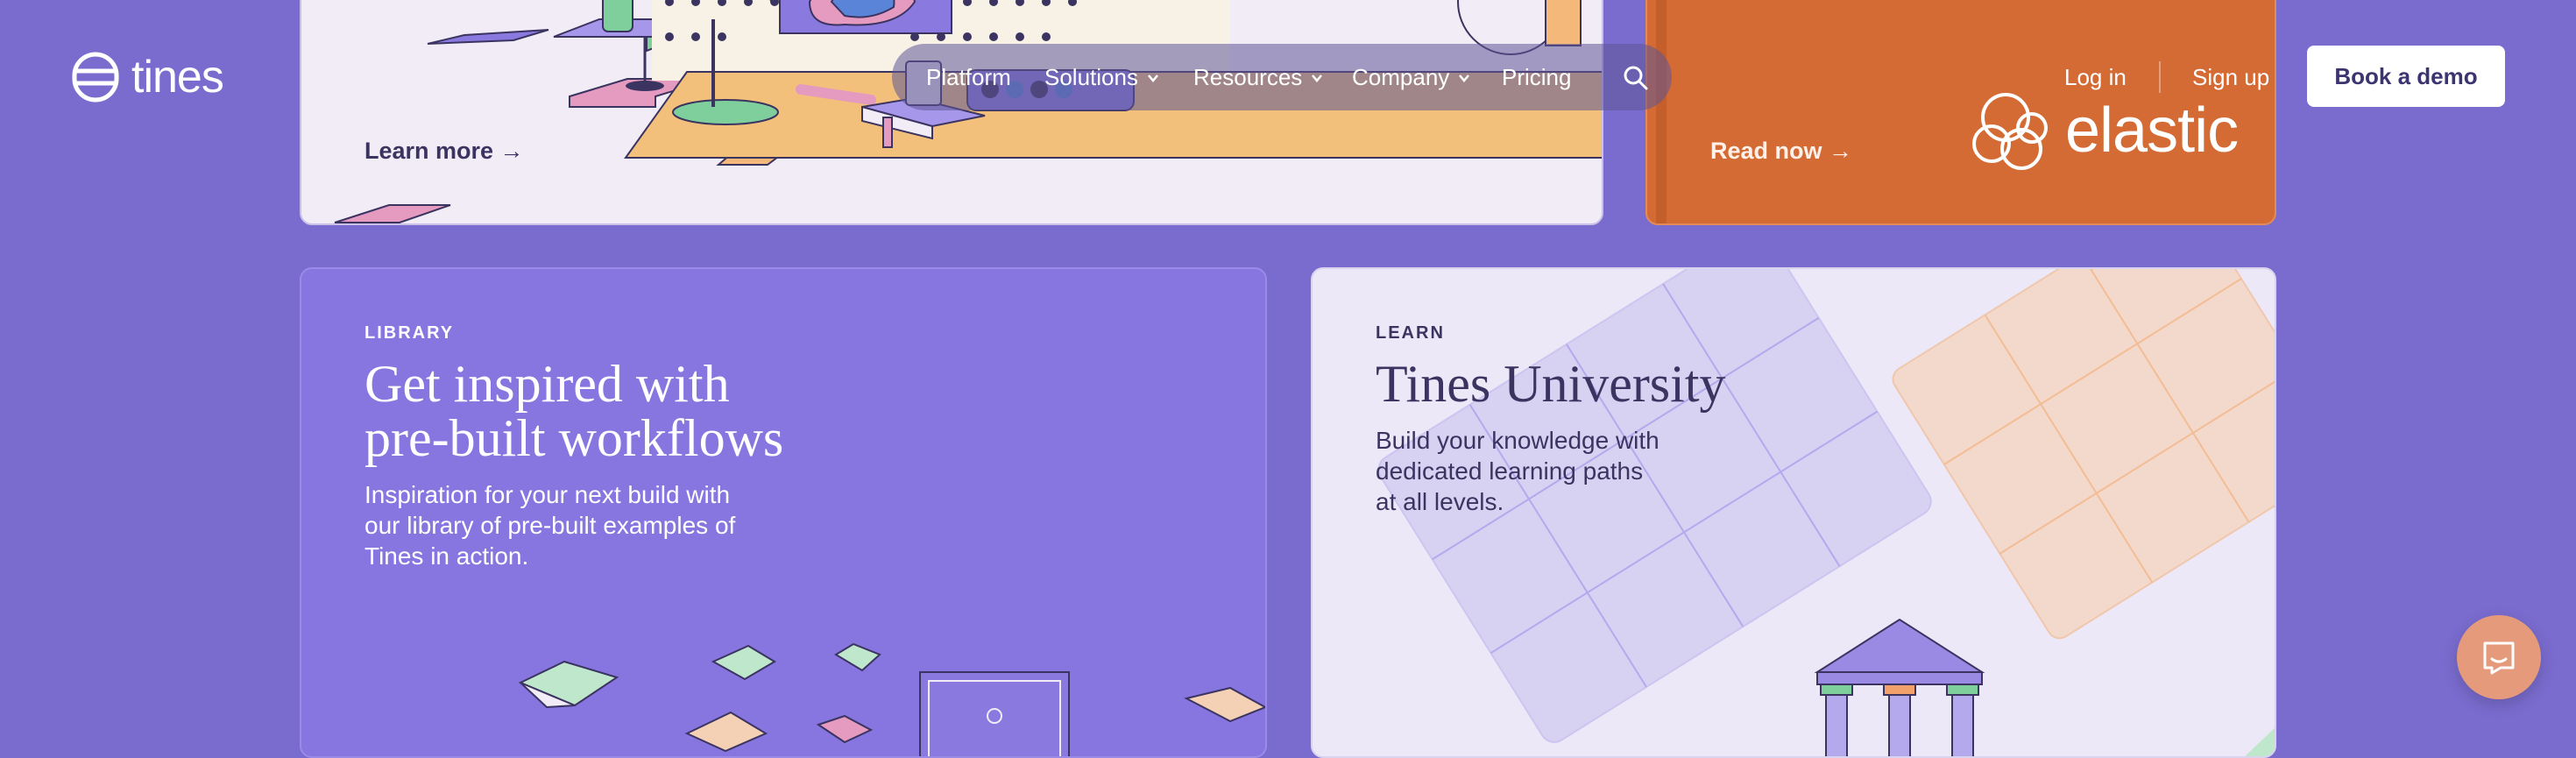 The width and height of the screenshot is (2576, 758). I want to click on learn-body-line2: dedicated learning paths, so click(1510, 471).